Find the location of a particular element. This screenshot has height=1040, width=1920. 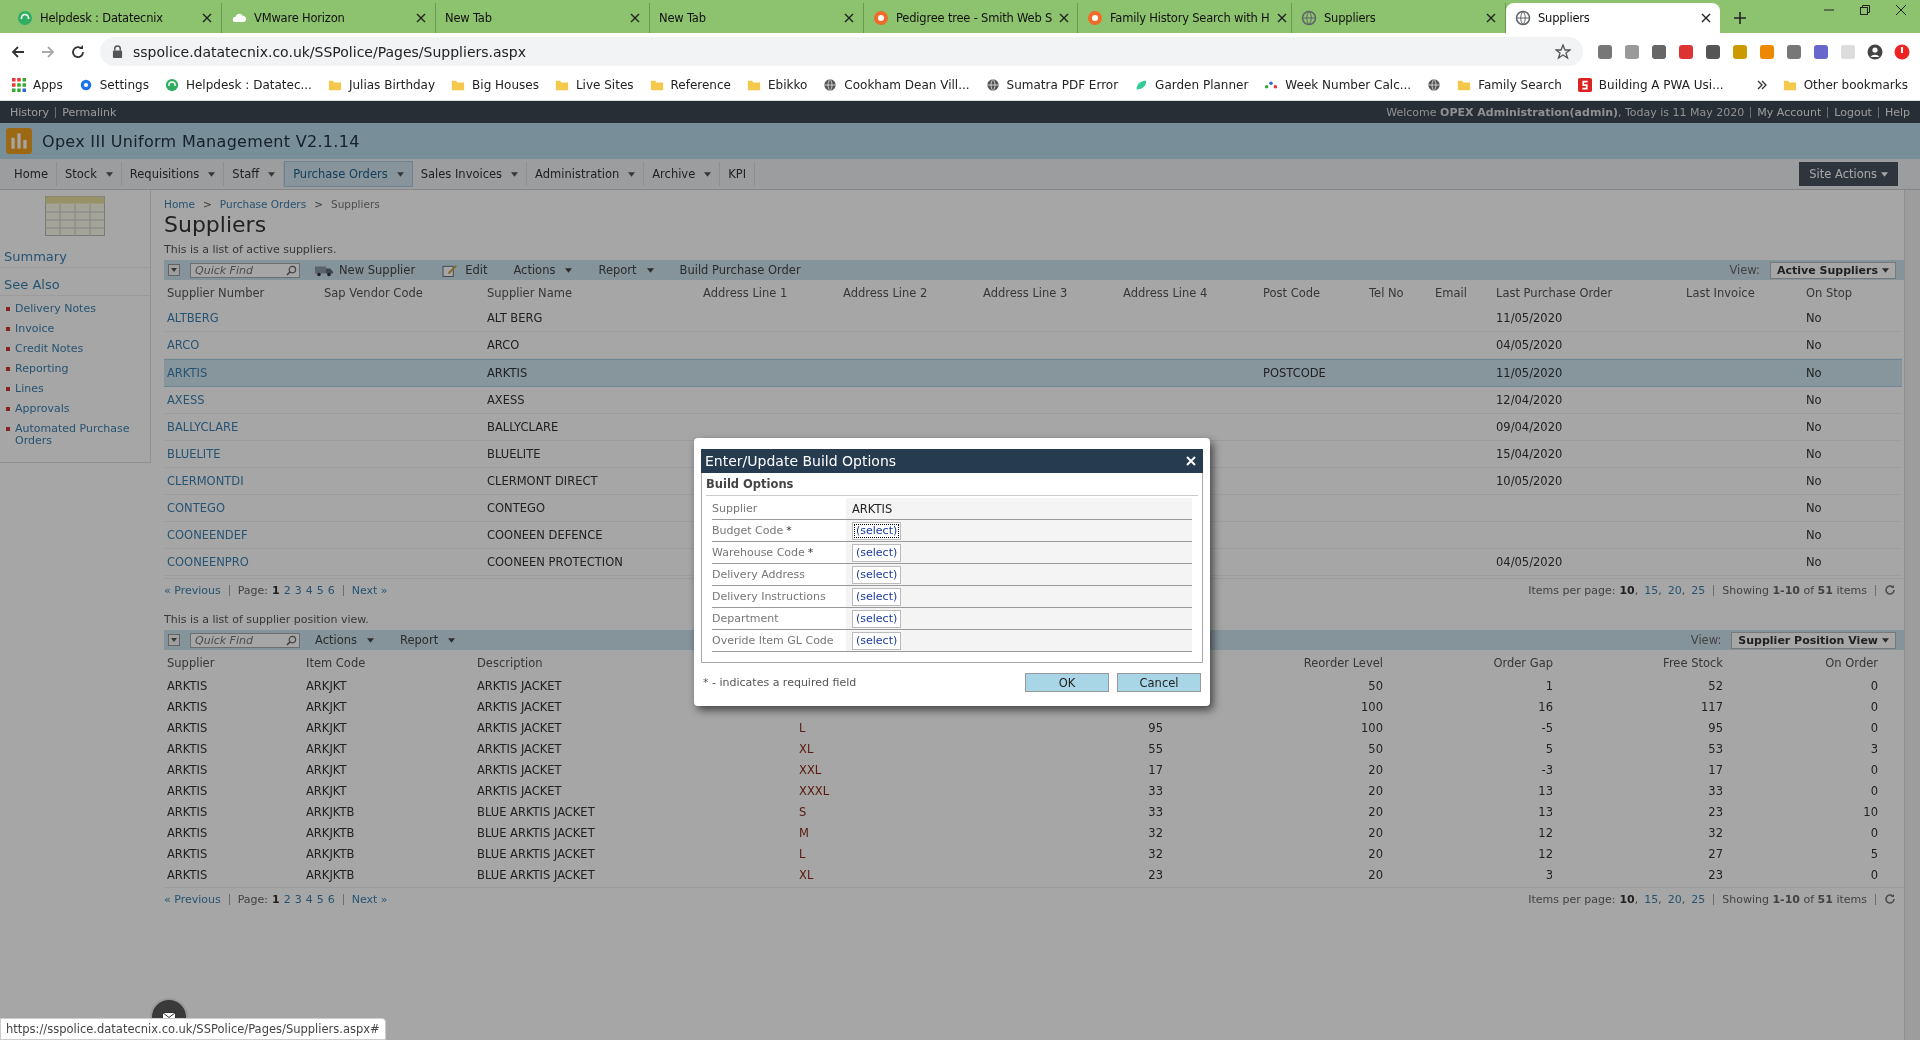

chevron-icon is located at coordinates (1761, 85).